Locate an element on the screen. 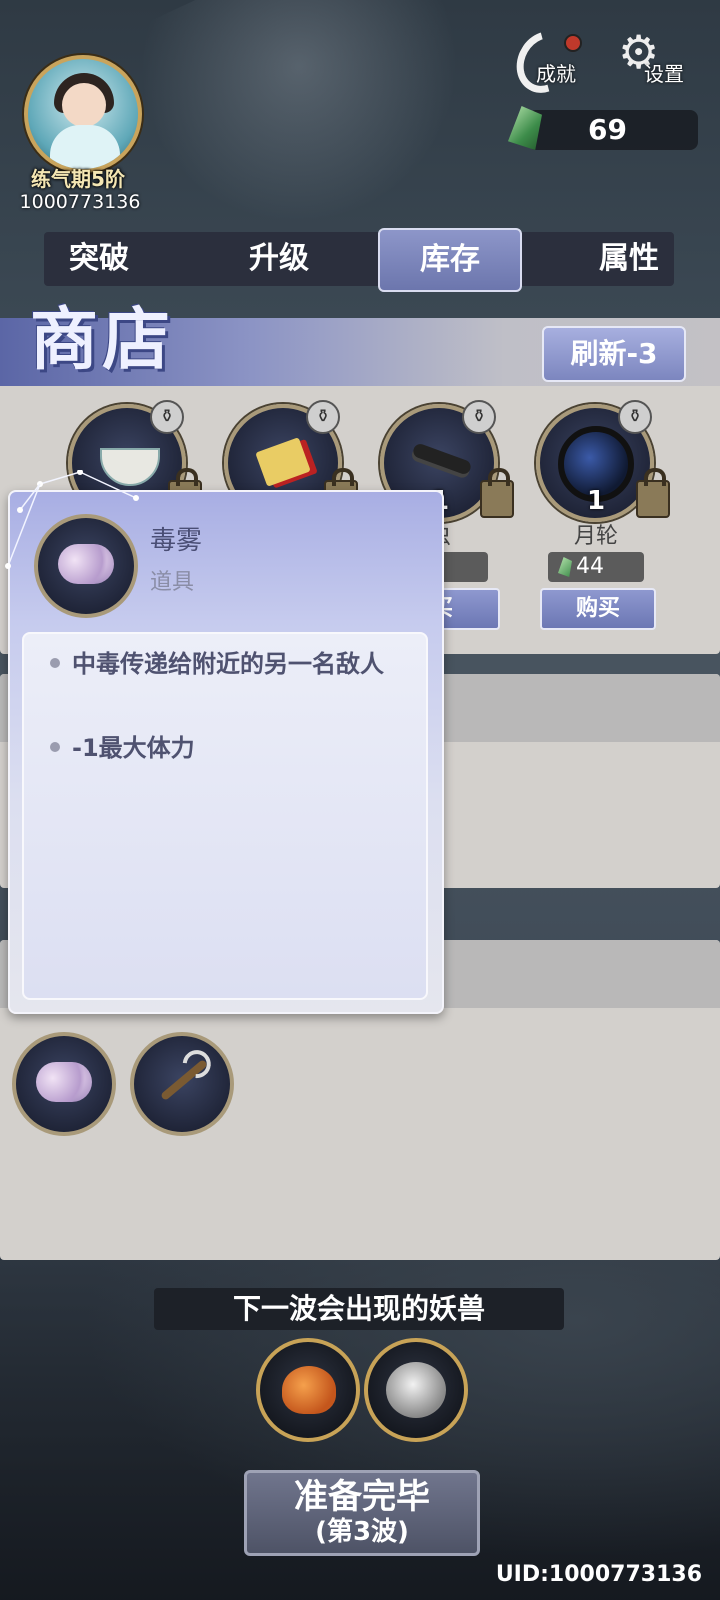 The image size is (720, 1600). main-tabs: 突破 升级 库存 属性 is located at coordinates (359, 260).